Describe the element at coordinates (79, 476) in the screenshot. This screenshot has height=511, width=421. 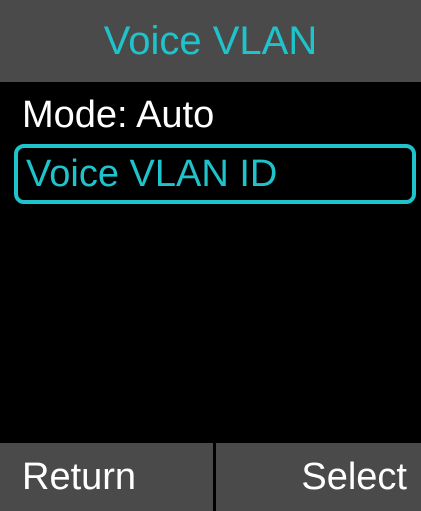
I see `softkey-label: Return` at that location.